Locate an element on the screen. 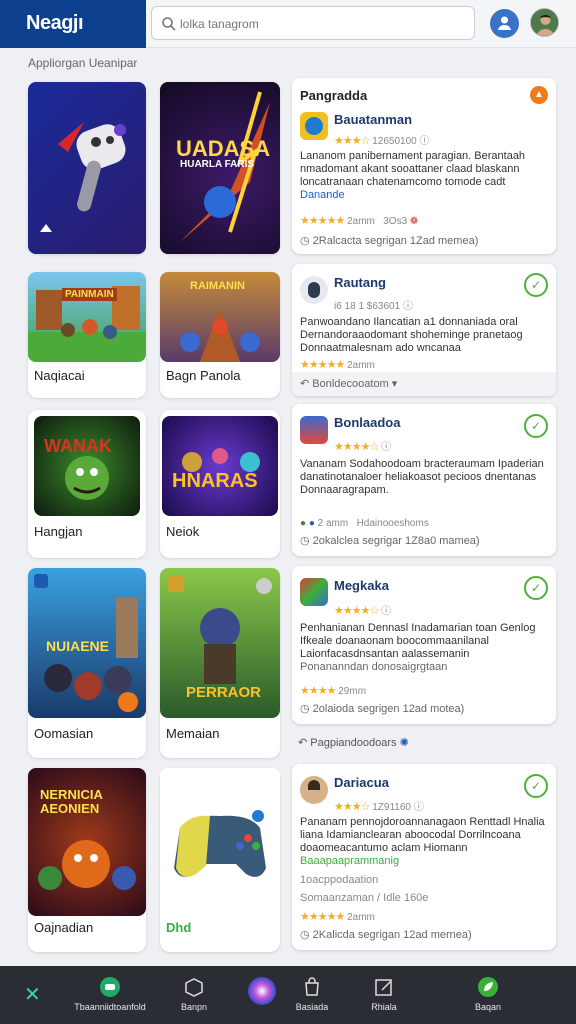 The width and height of the screenshot is (576, 1024). tile-label: Bagn Panola is located at coordinates (203, 375).